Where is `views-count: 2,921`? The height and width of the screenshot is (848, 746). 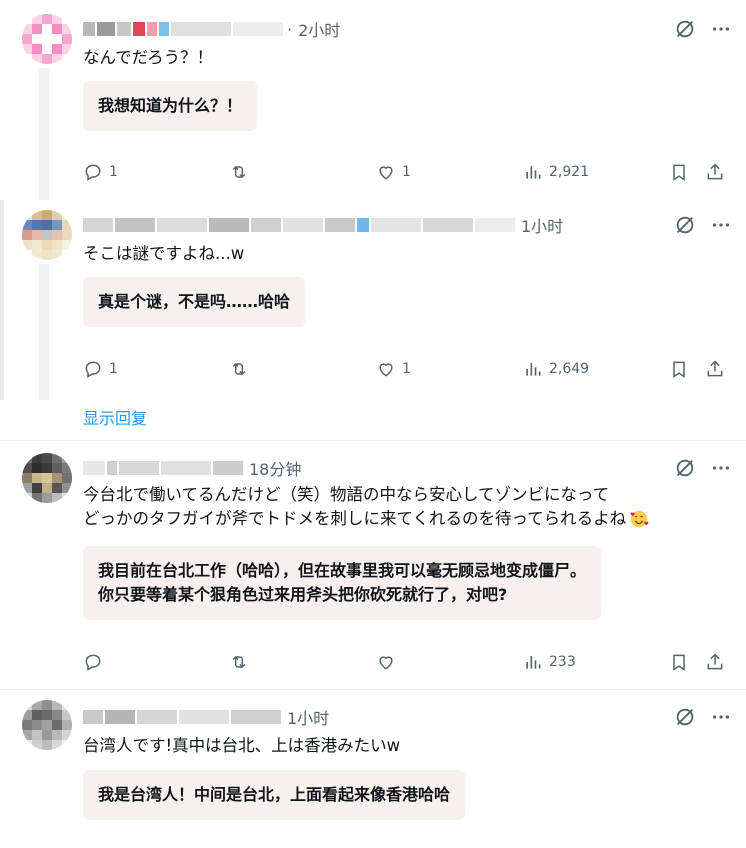 views-count: 2,921 is located at coordinates (569, 172).